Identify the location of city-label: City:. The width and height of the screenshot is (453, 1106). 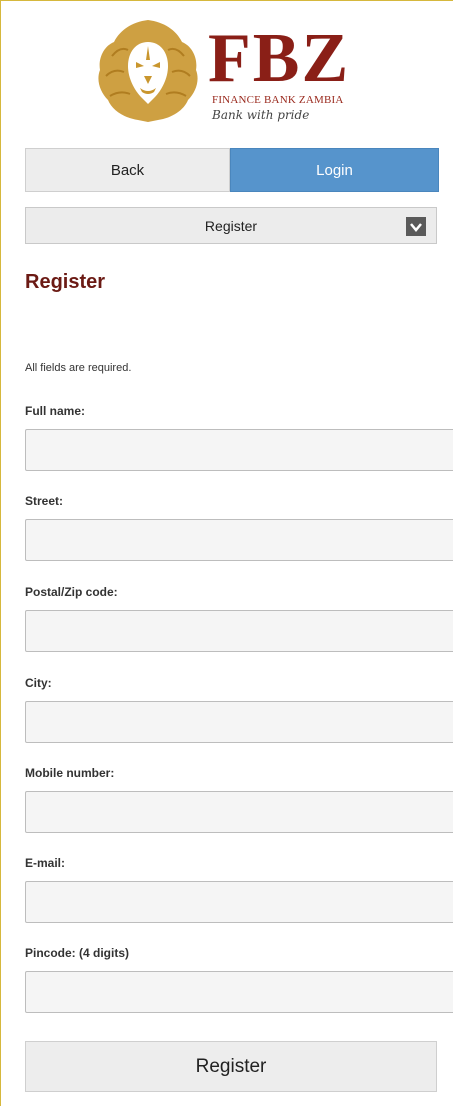
(38, 683).